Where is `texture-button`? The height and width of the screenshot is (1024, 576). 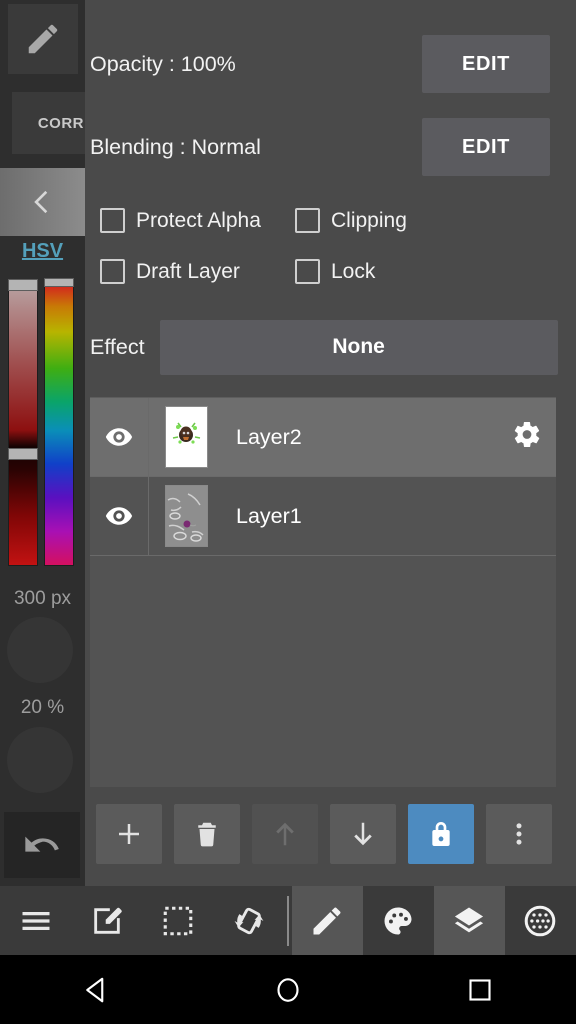
texture-button is located at coordinates (540, 920).